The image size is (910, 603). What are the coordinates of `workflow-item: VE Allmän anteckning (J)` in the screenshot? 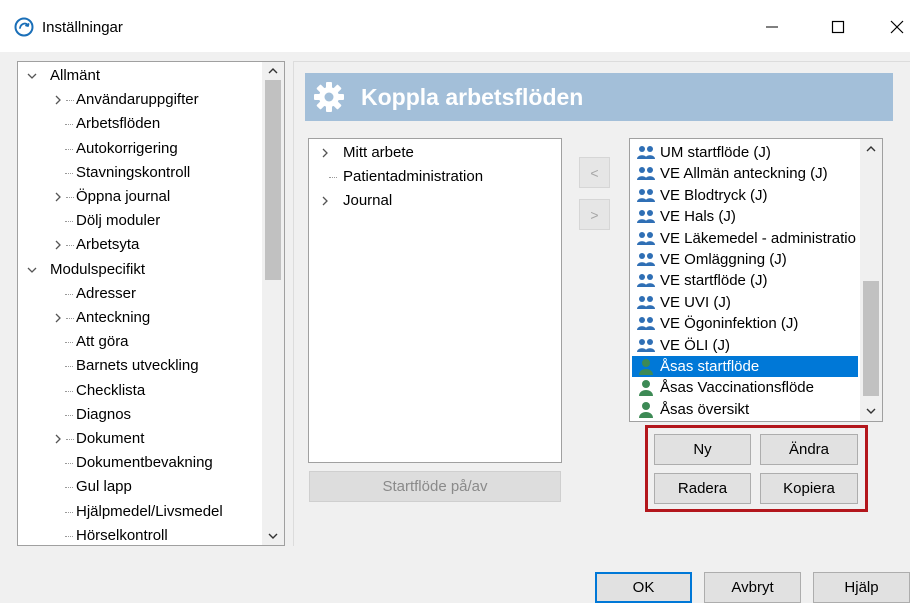 It's located at (745, 173).